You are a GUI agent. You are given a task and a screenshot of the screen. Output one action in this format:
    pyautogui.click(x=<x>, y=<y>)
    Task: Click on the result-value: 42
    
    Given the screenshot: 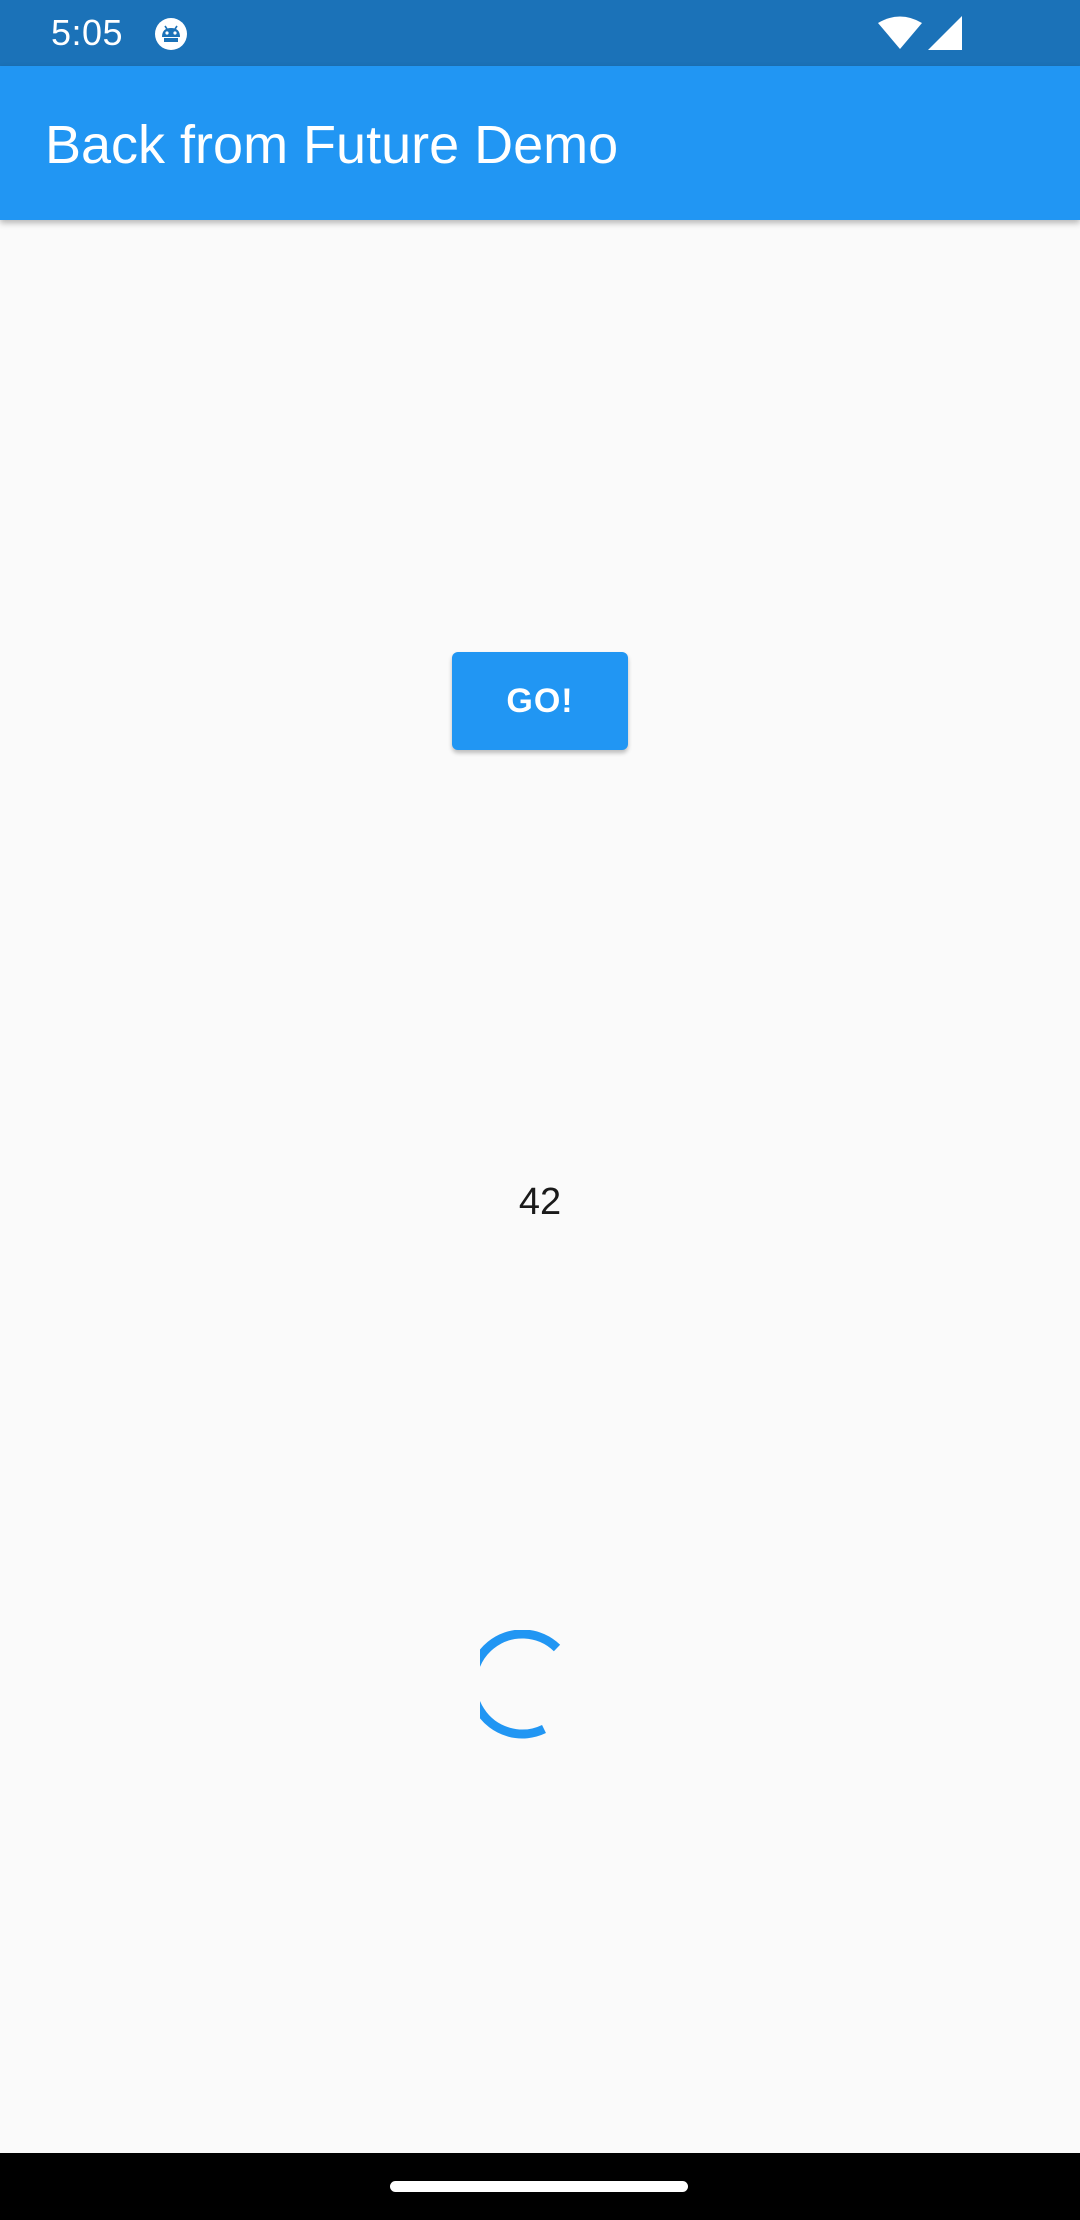 What is the action you would take?
    pyautogui.click(x=540, y=1202)
    